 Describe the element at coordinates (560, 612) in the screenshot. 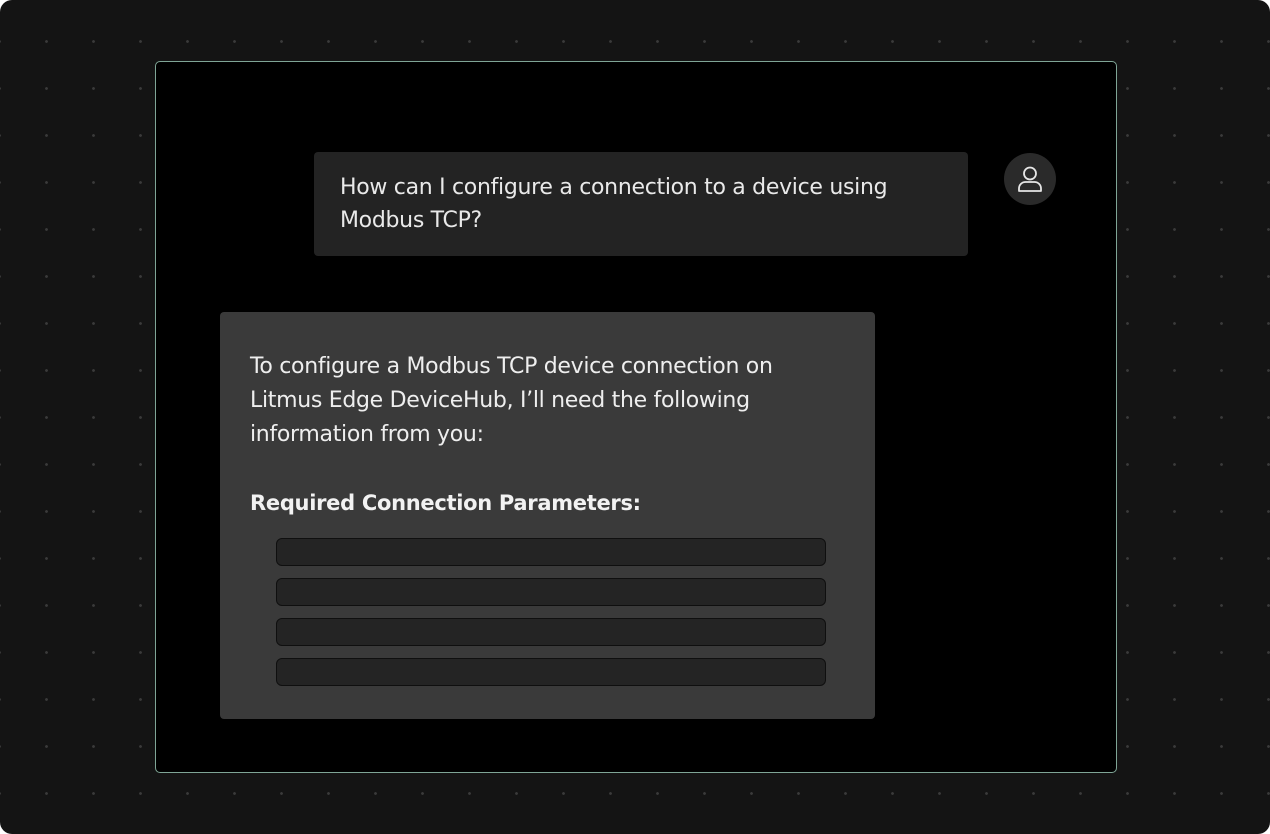

I see `param-placeholder-list` at that location.